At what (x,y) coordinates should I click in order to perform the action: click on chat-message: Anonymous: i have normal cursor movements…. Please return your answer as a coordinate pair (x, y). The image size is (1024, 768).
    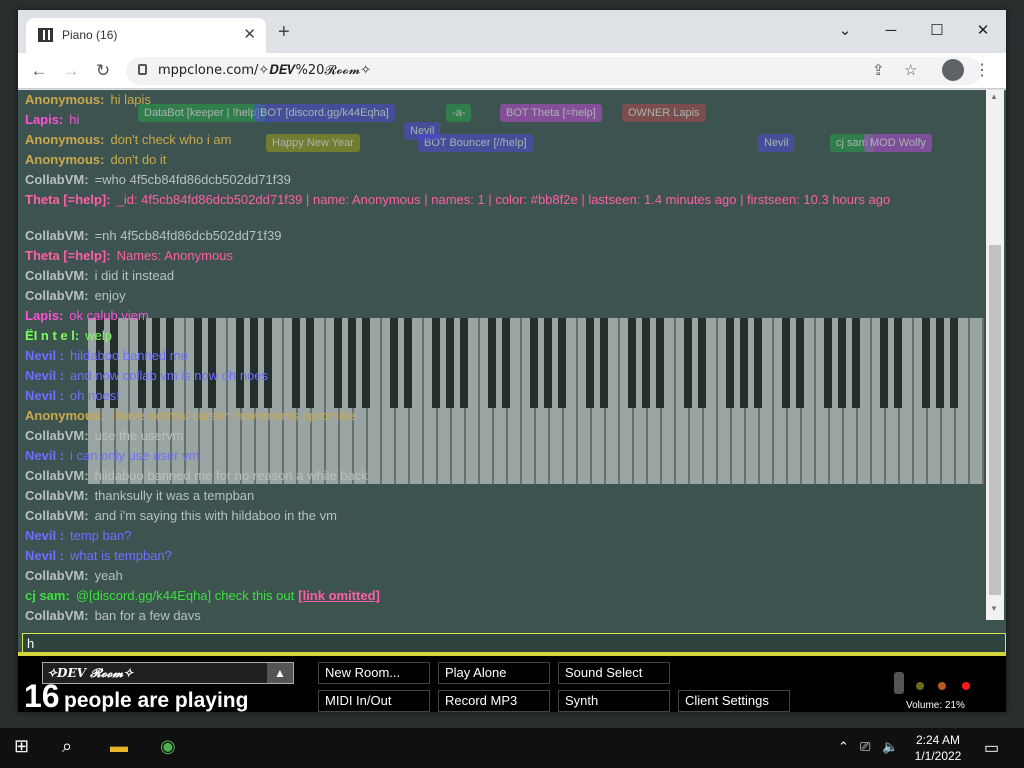
    Looking at the image, I should click on (503, 416).